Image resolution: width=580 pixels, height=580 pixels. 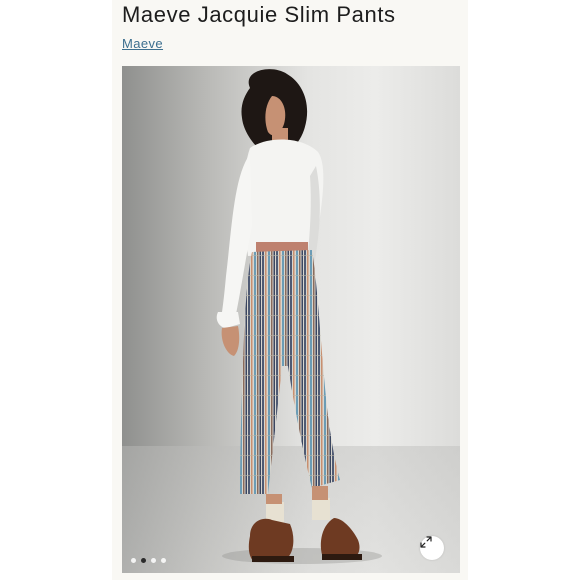 I want to click on expand-image-button, so click(x=432, y=548).